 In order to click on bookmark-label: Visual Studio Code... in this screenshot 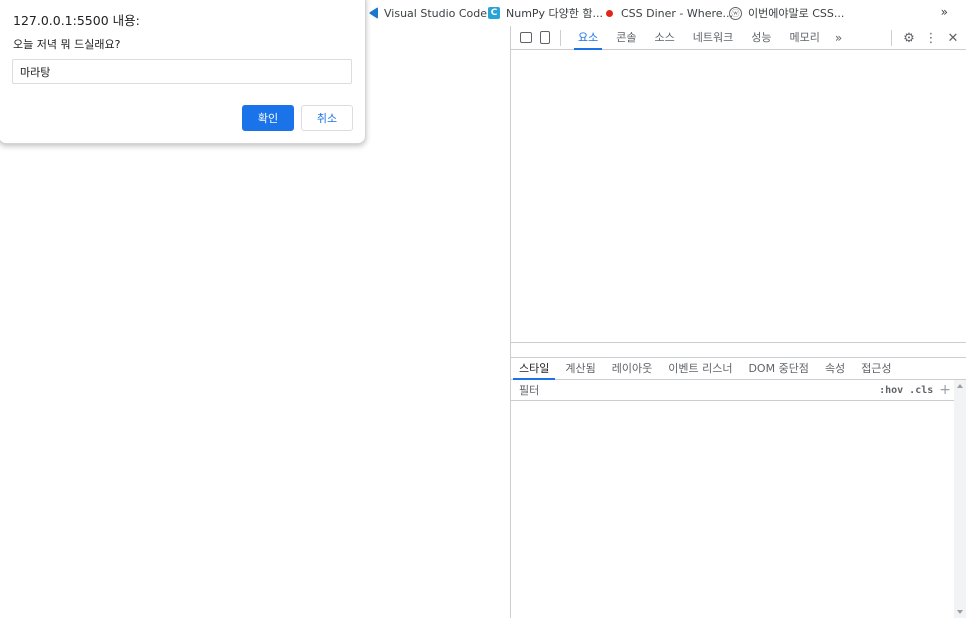, I will do `click(441, 13)`.